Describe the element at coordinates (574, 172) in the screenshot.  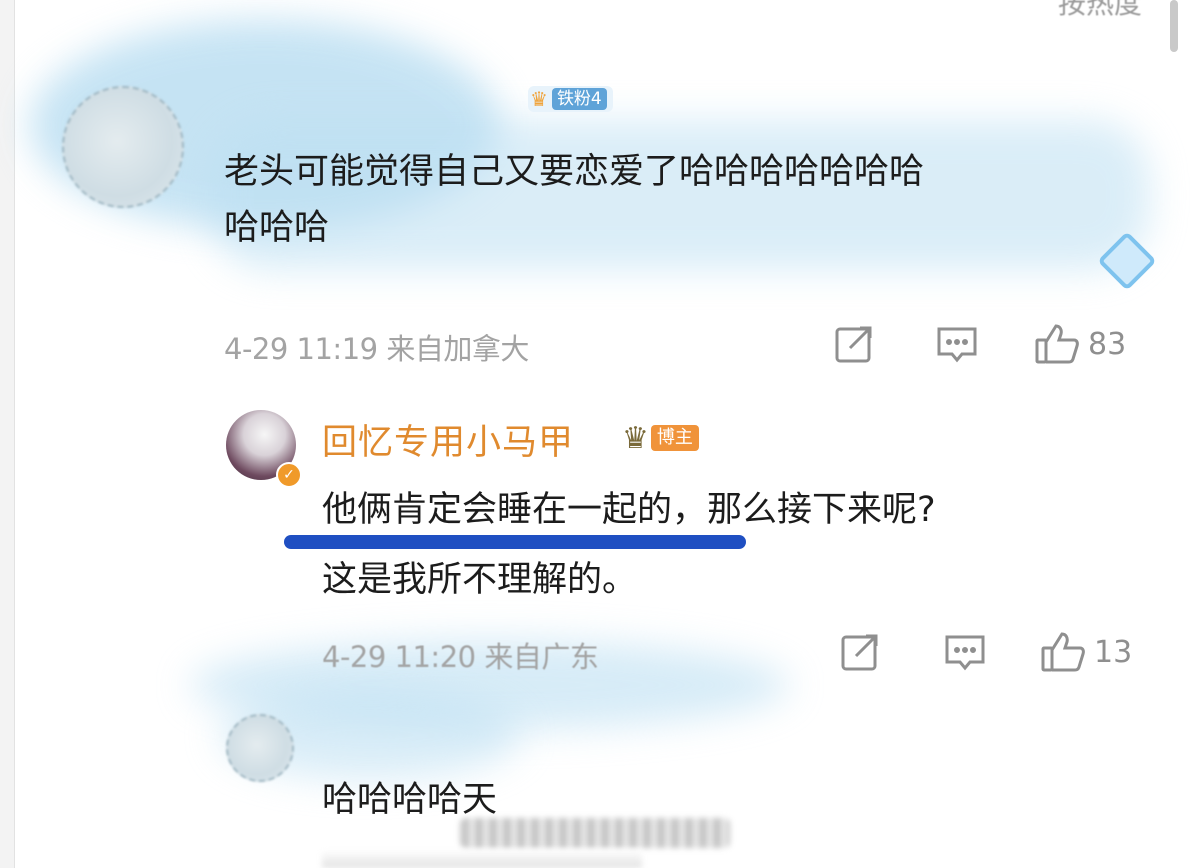
I see `comment-text-line: 老头可能觉得自己又要恋爱了哈哈哈哈哈哈哈` at that location.